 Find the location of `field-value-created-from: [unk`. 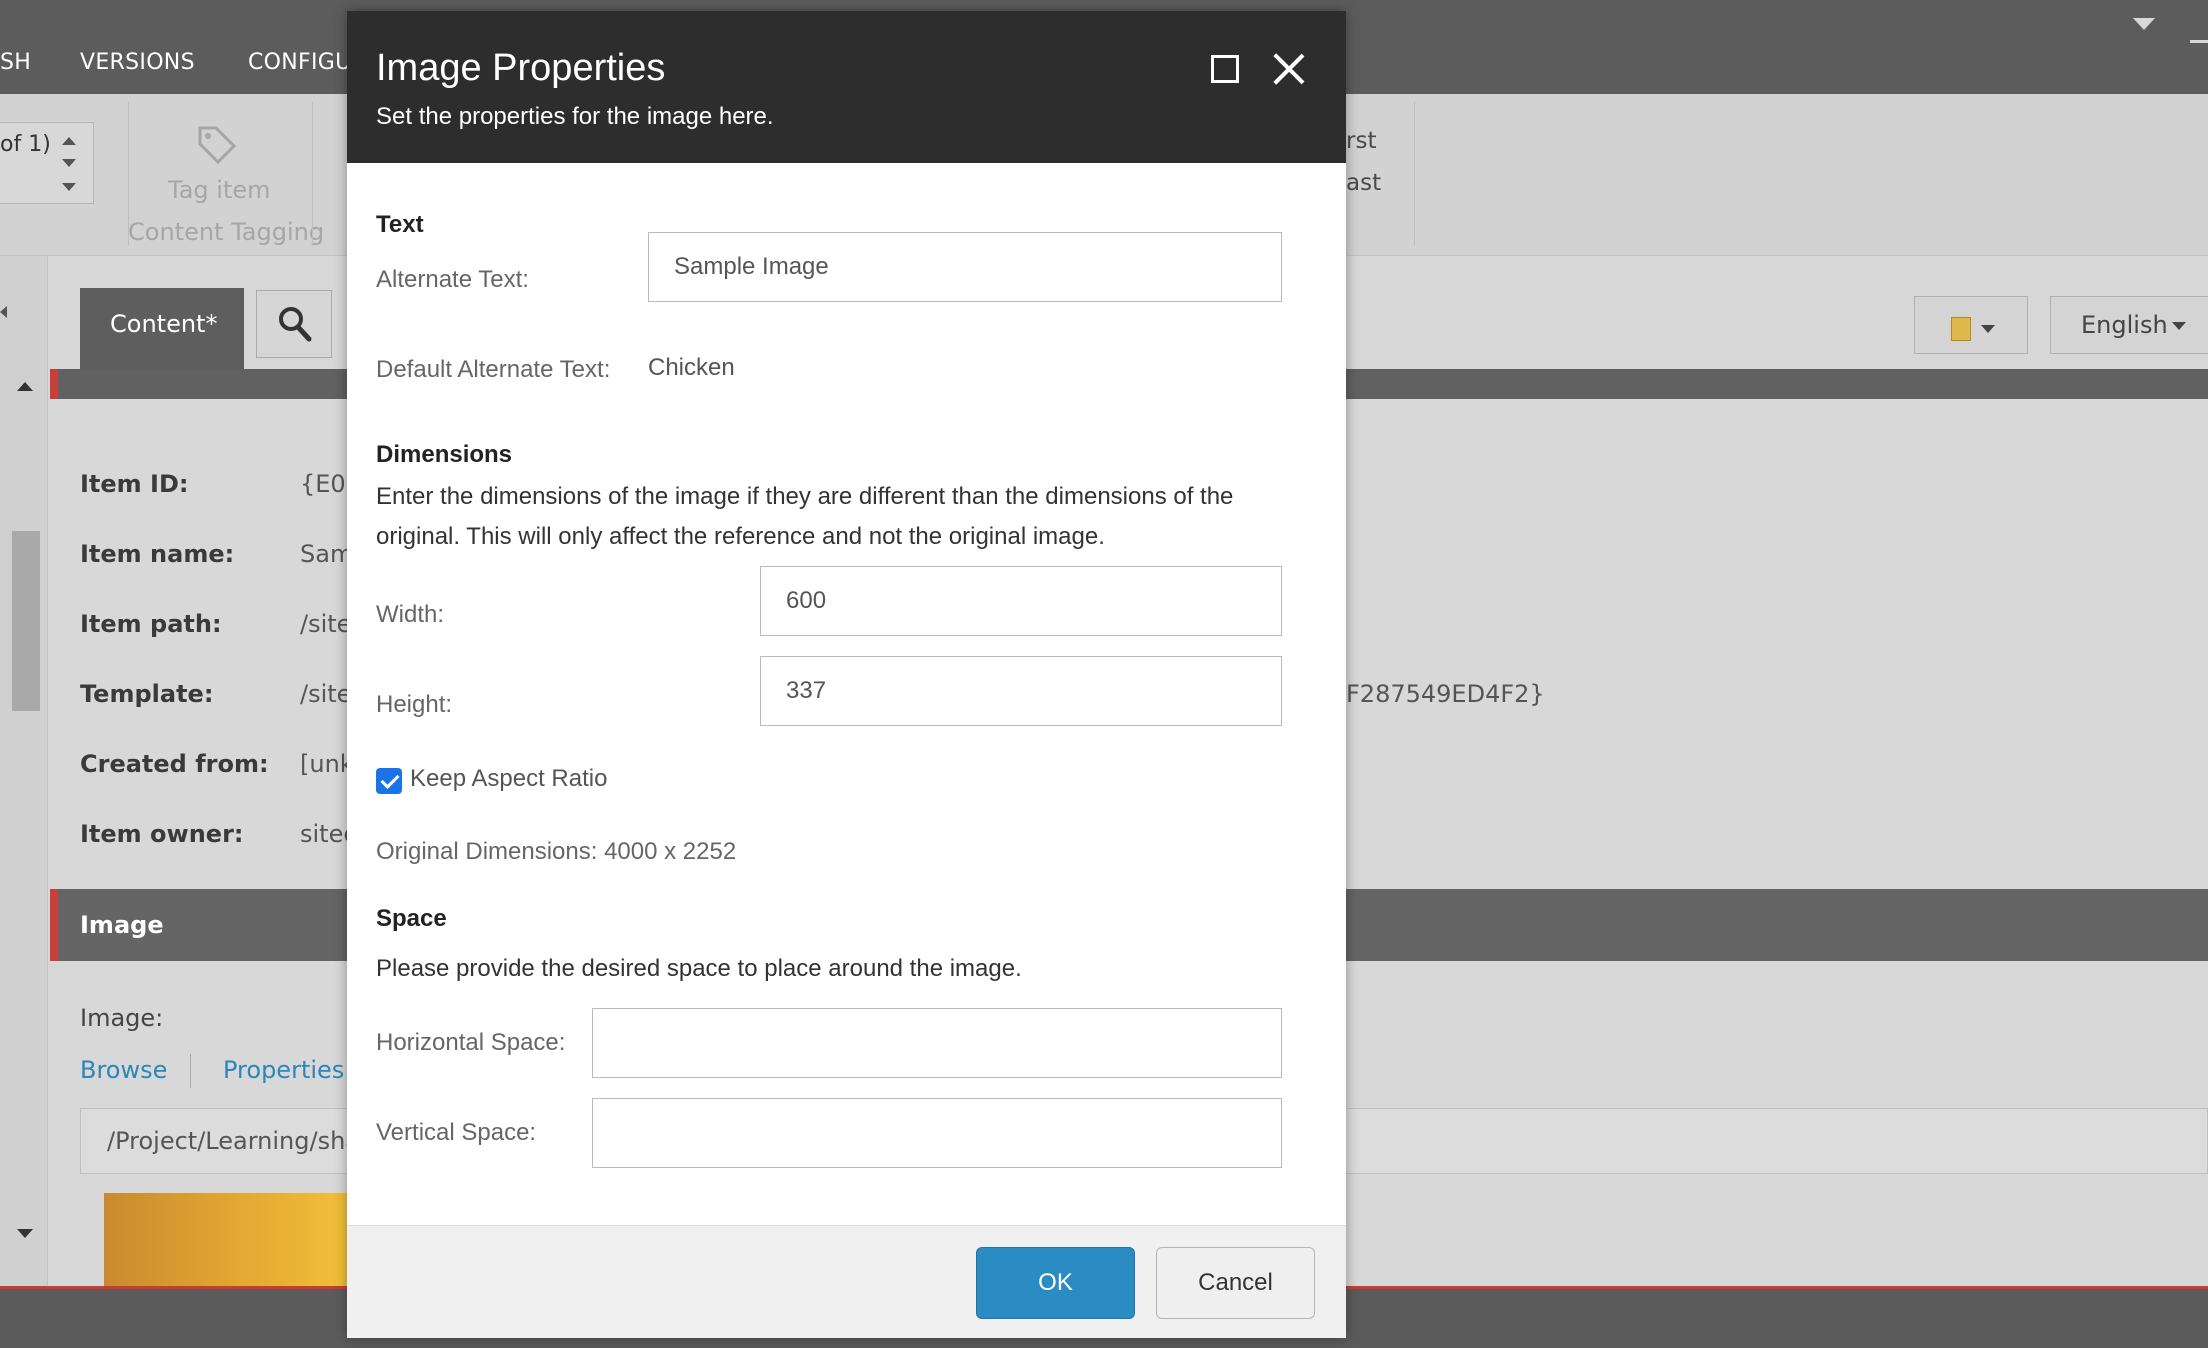

field-value-created-from: [unk is located at coordinates (327, 764).